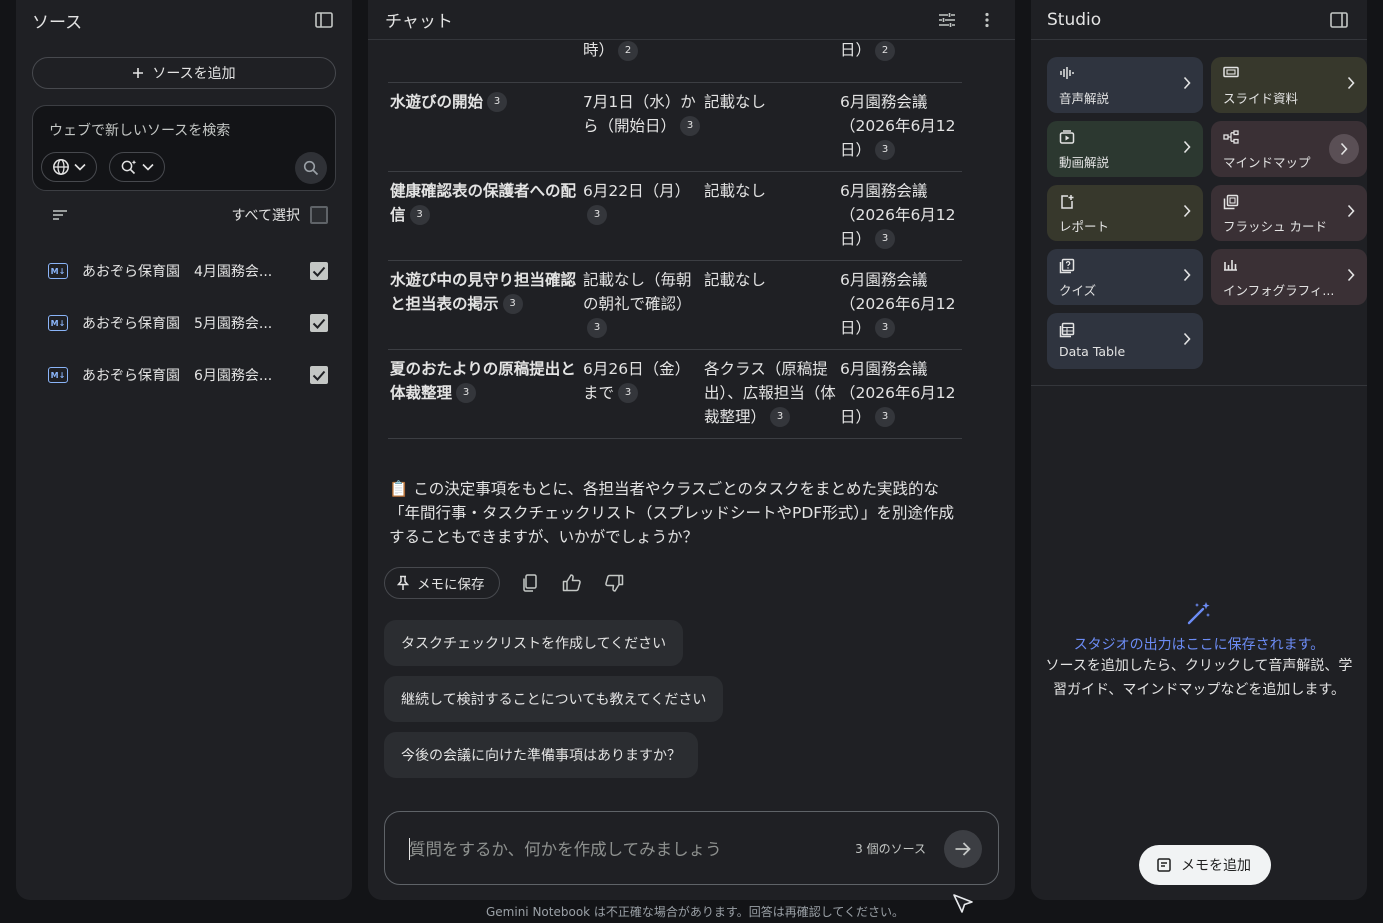  Describe the element at coordinates (1084, 98) in the screenshot. I see `tile-label: 音声解説` at that location.